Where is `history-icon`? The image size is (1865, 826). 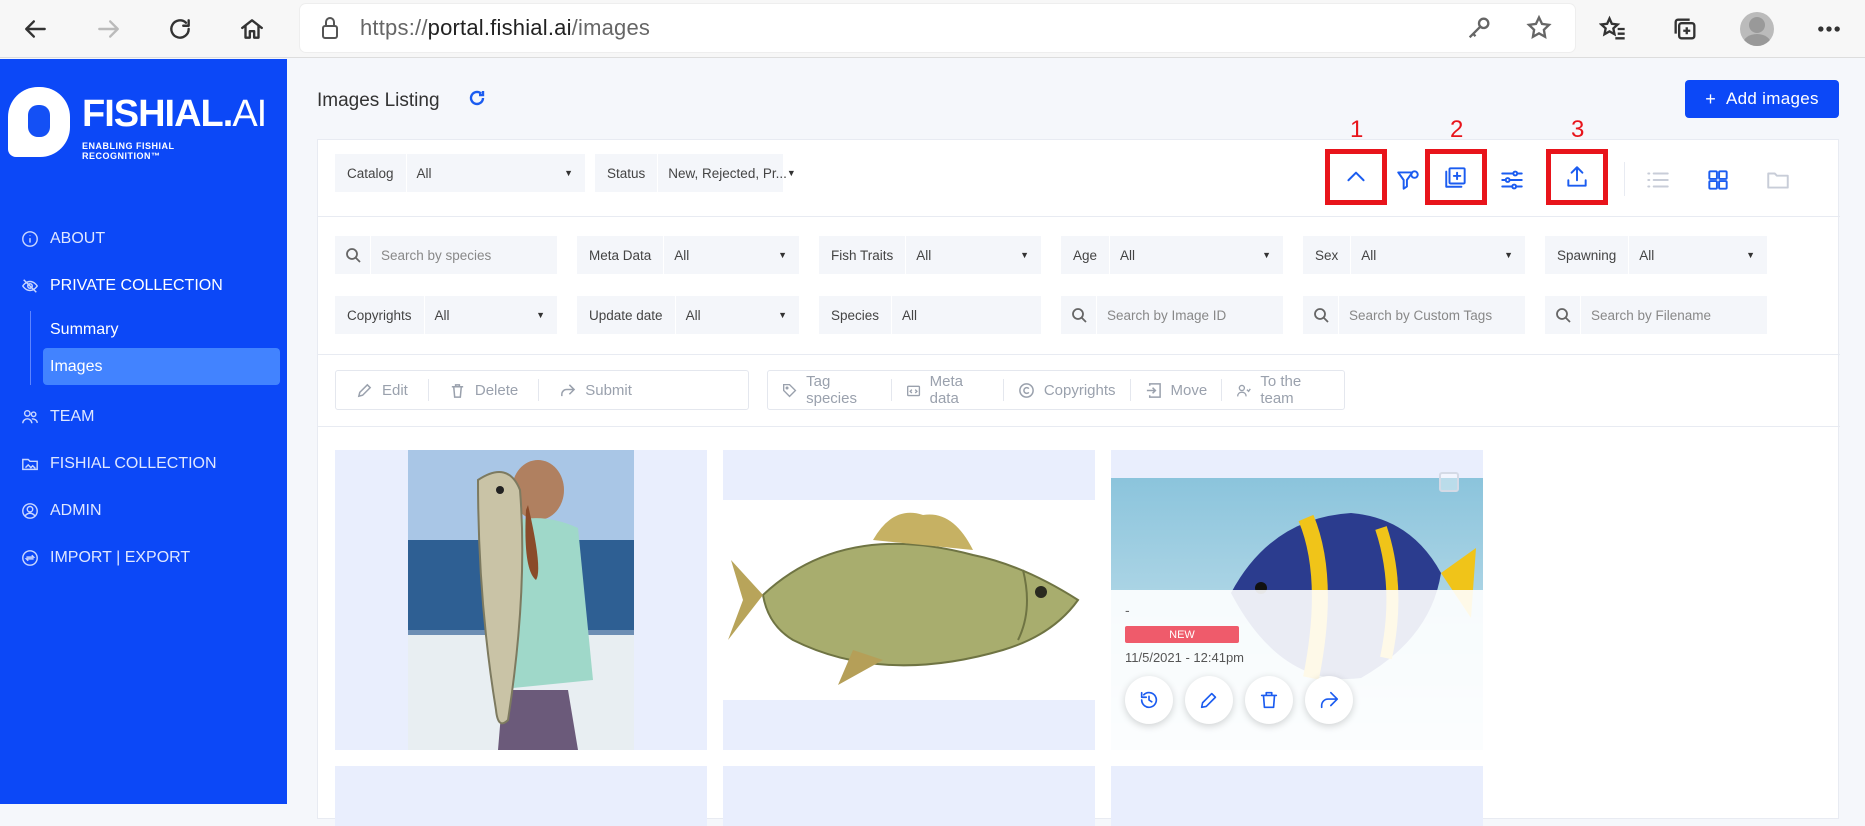
history-icon is located at coordinates (1149, 700).